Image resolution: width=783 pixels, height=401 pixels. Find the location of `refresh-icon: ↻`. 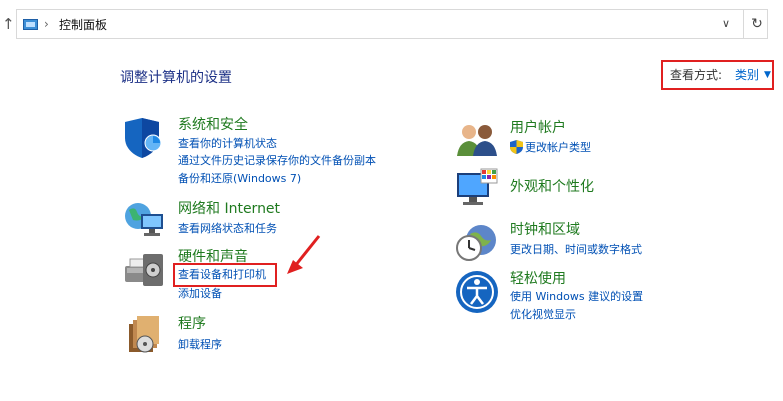

refresh-icon: ↻ is located at coordinates (756, 24).